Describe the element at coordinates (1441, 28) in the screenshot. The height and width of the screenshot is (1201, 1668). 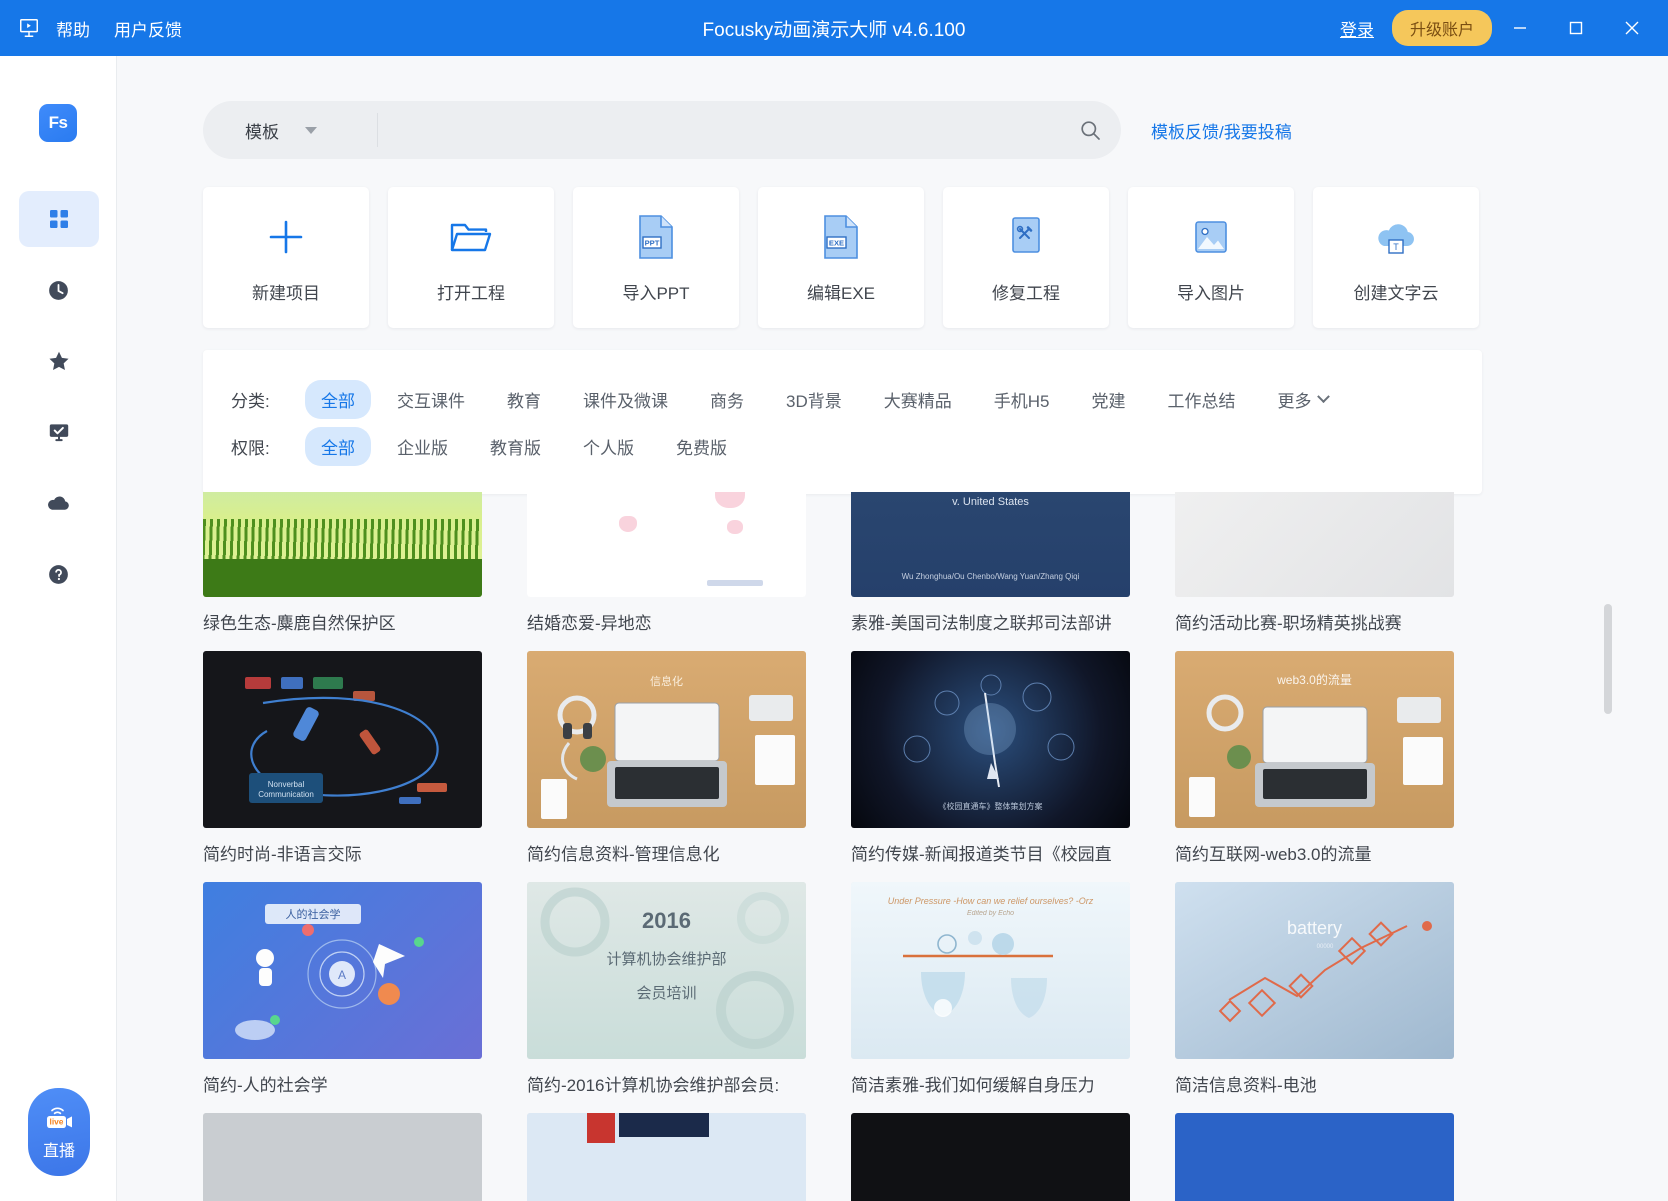
I see `upgrade-account-button: 升级账户` at that location.